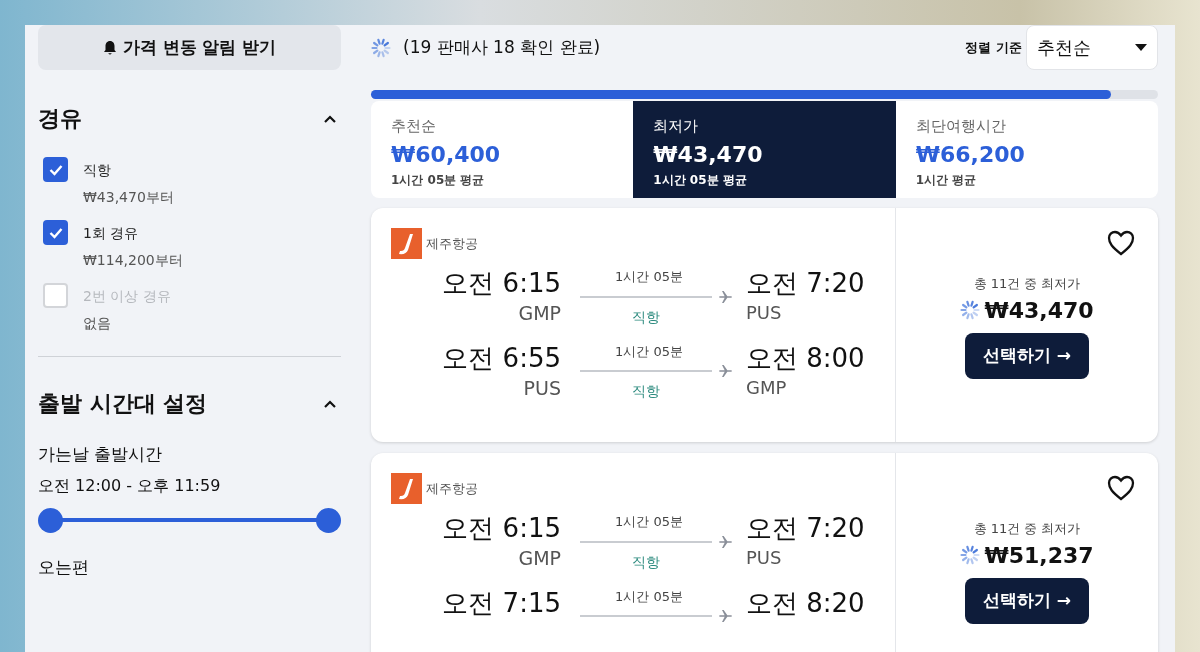 This screenshot has height=652, width=1200. I want to click on sort-tab: 추천순 ₩60,400 1시간 05분 평균, so click(502, 149).